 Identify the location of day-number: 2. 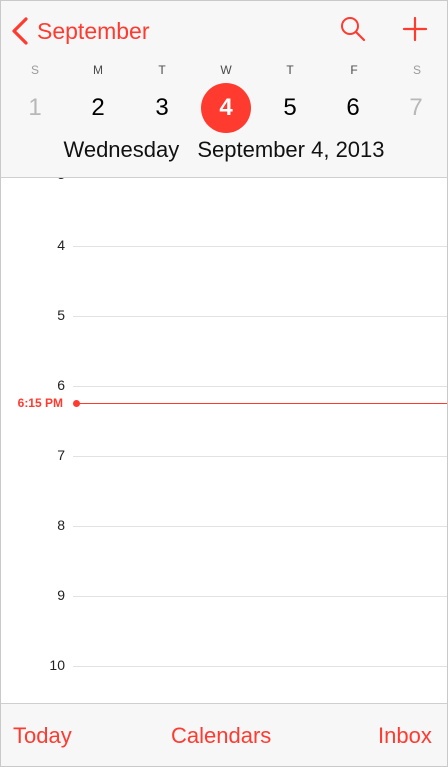
(98, 107).